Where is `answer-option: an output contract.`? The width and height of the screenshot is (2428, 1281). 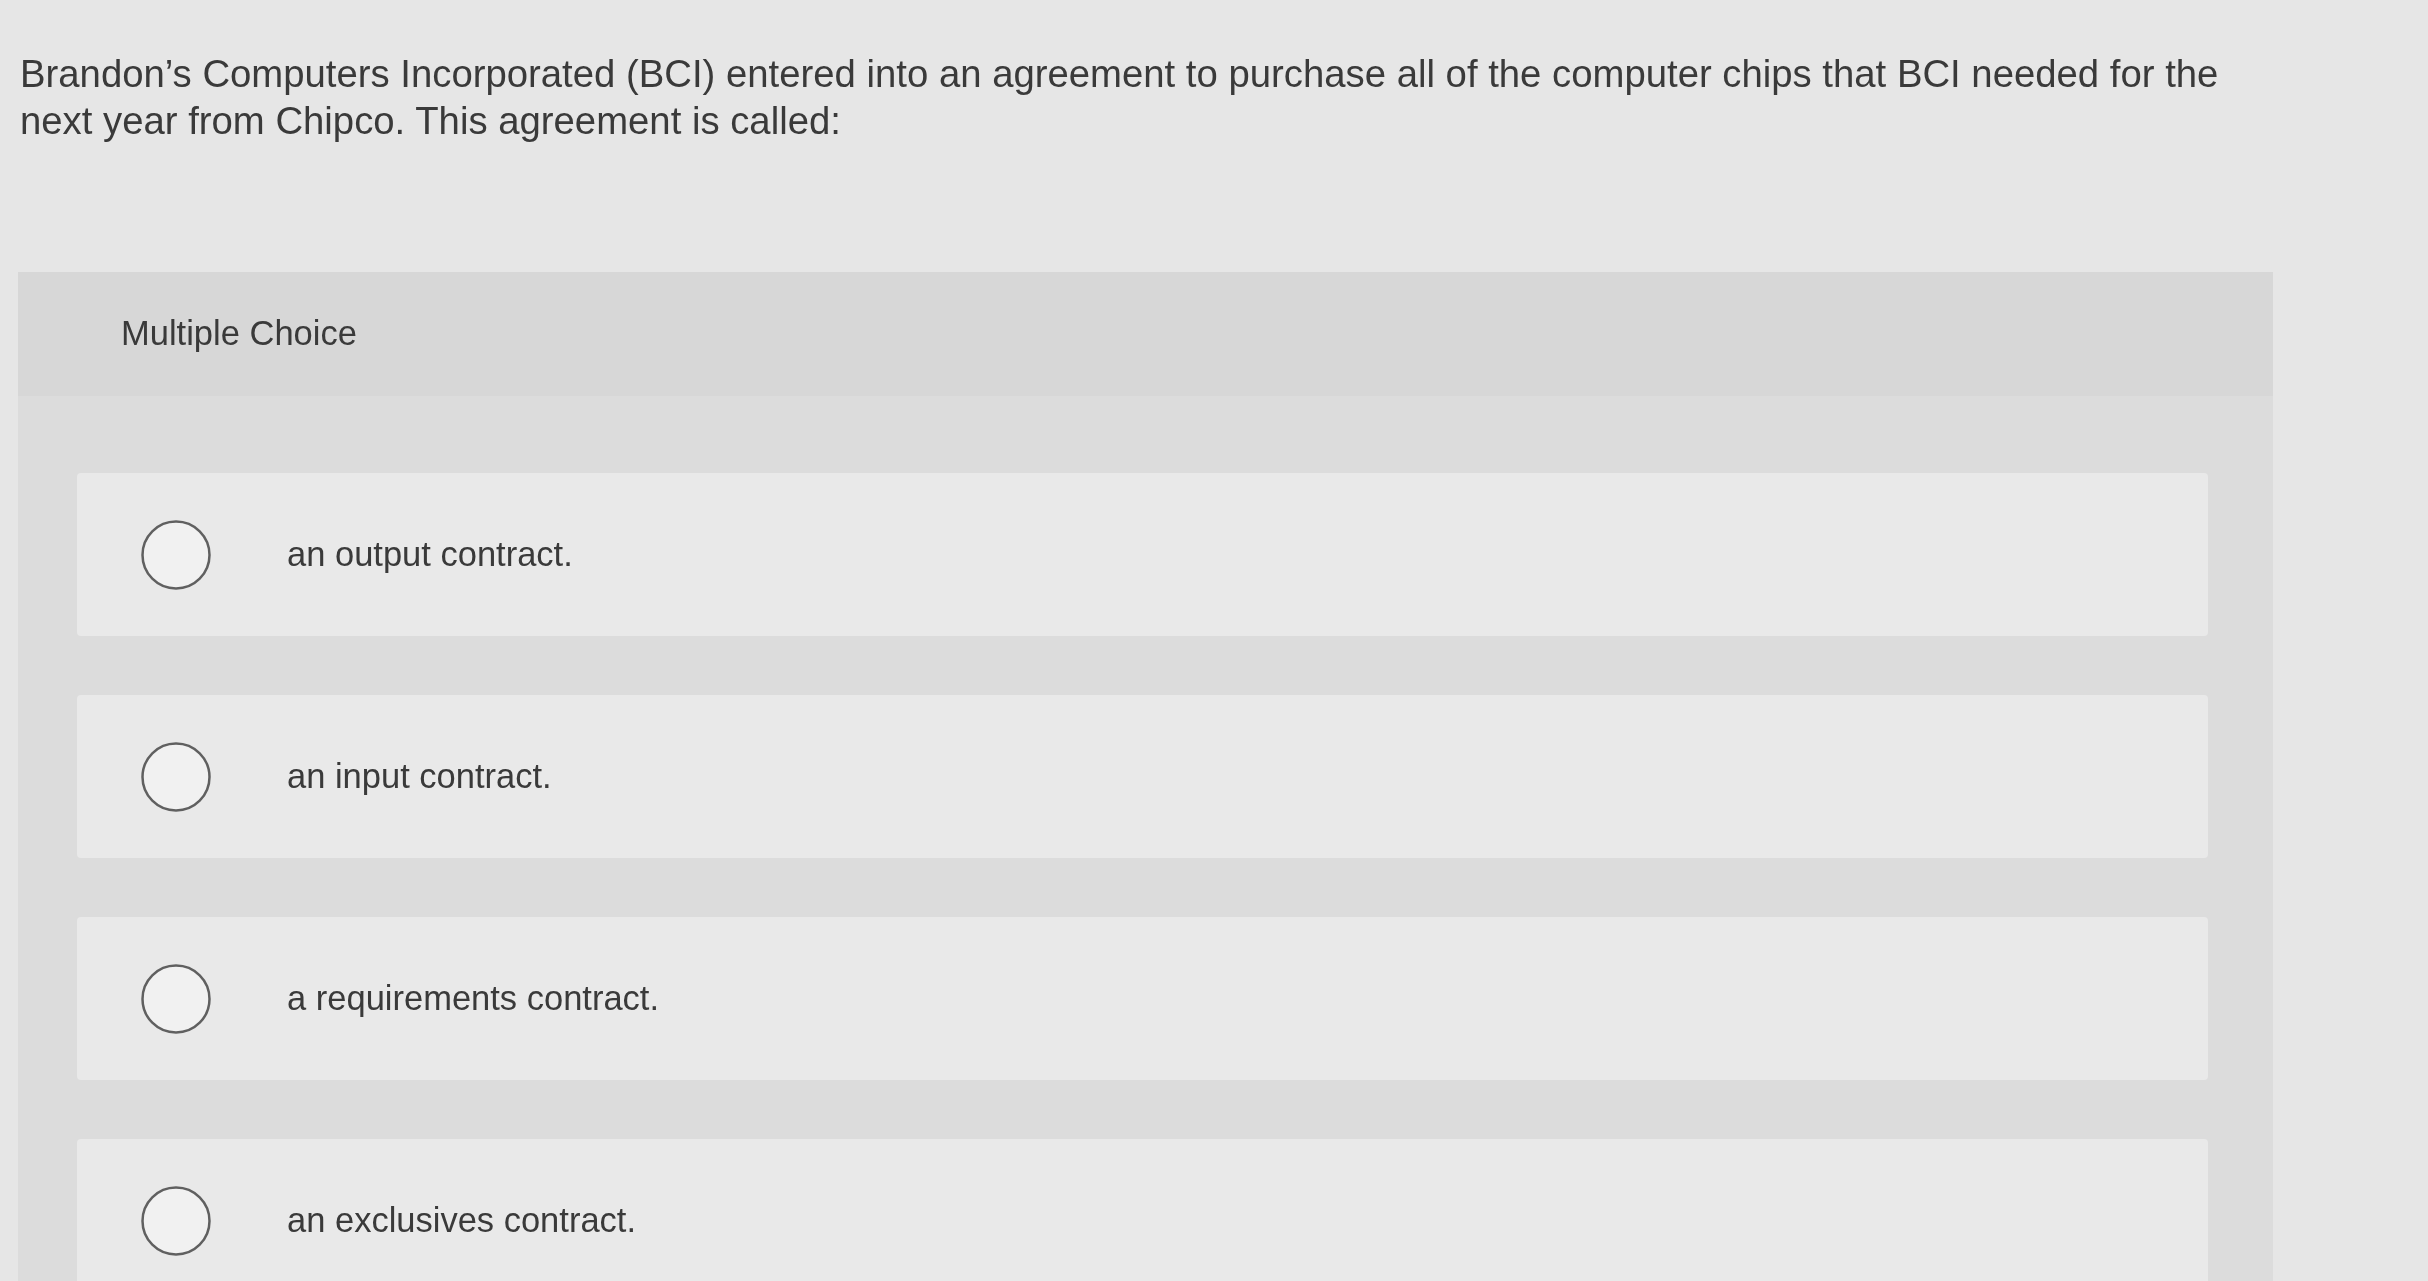
answer-option: an output contract. is located at coordinates (1142, 554).